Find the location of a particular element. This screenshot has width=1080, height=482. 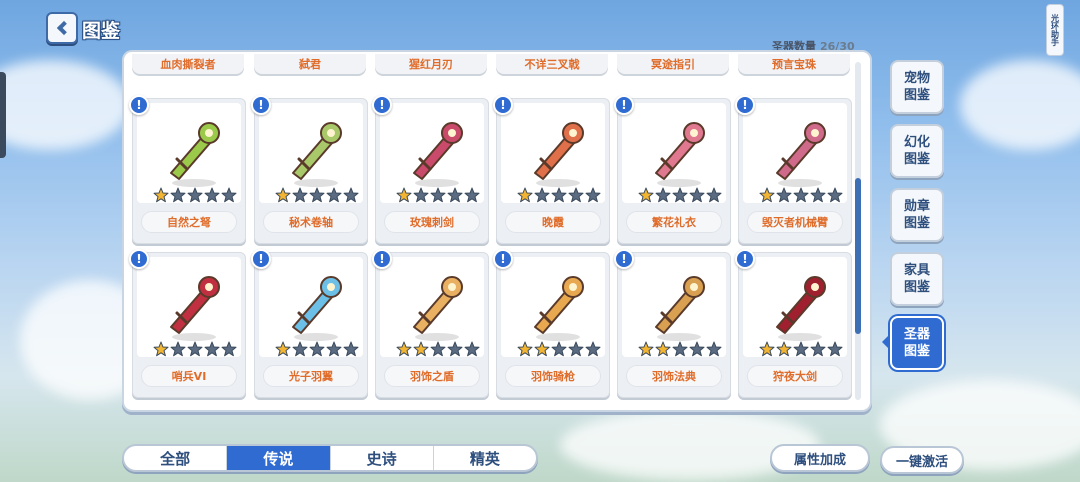

relic-card: ! 狩夜大剑 is located at coordinates (793, 323).